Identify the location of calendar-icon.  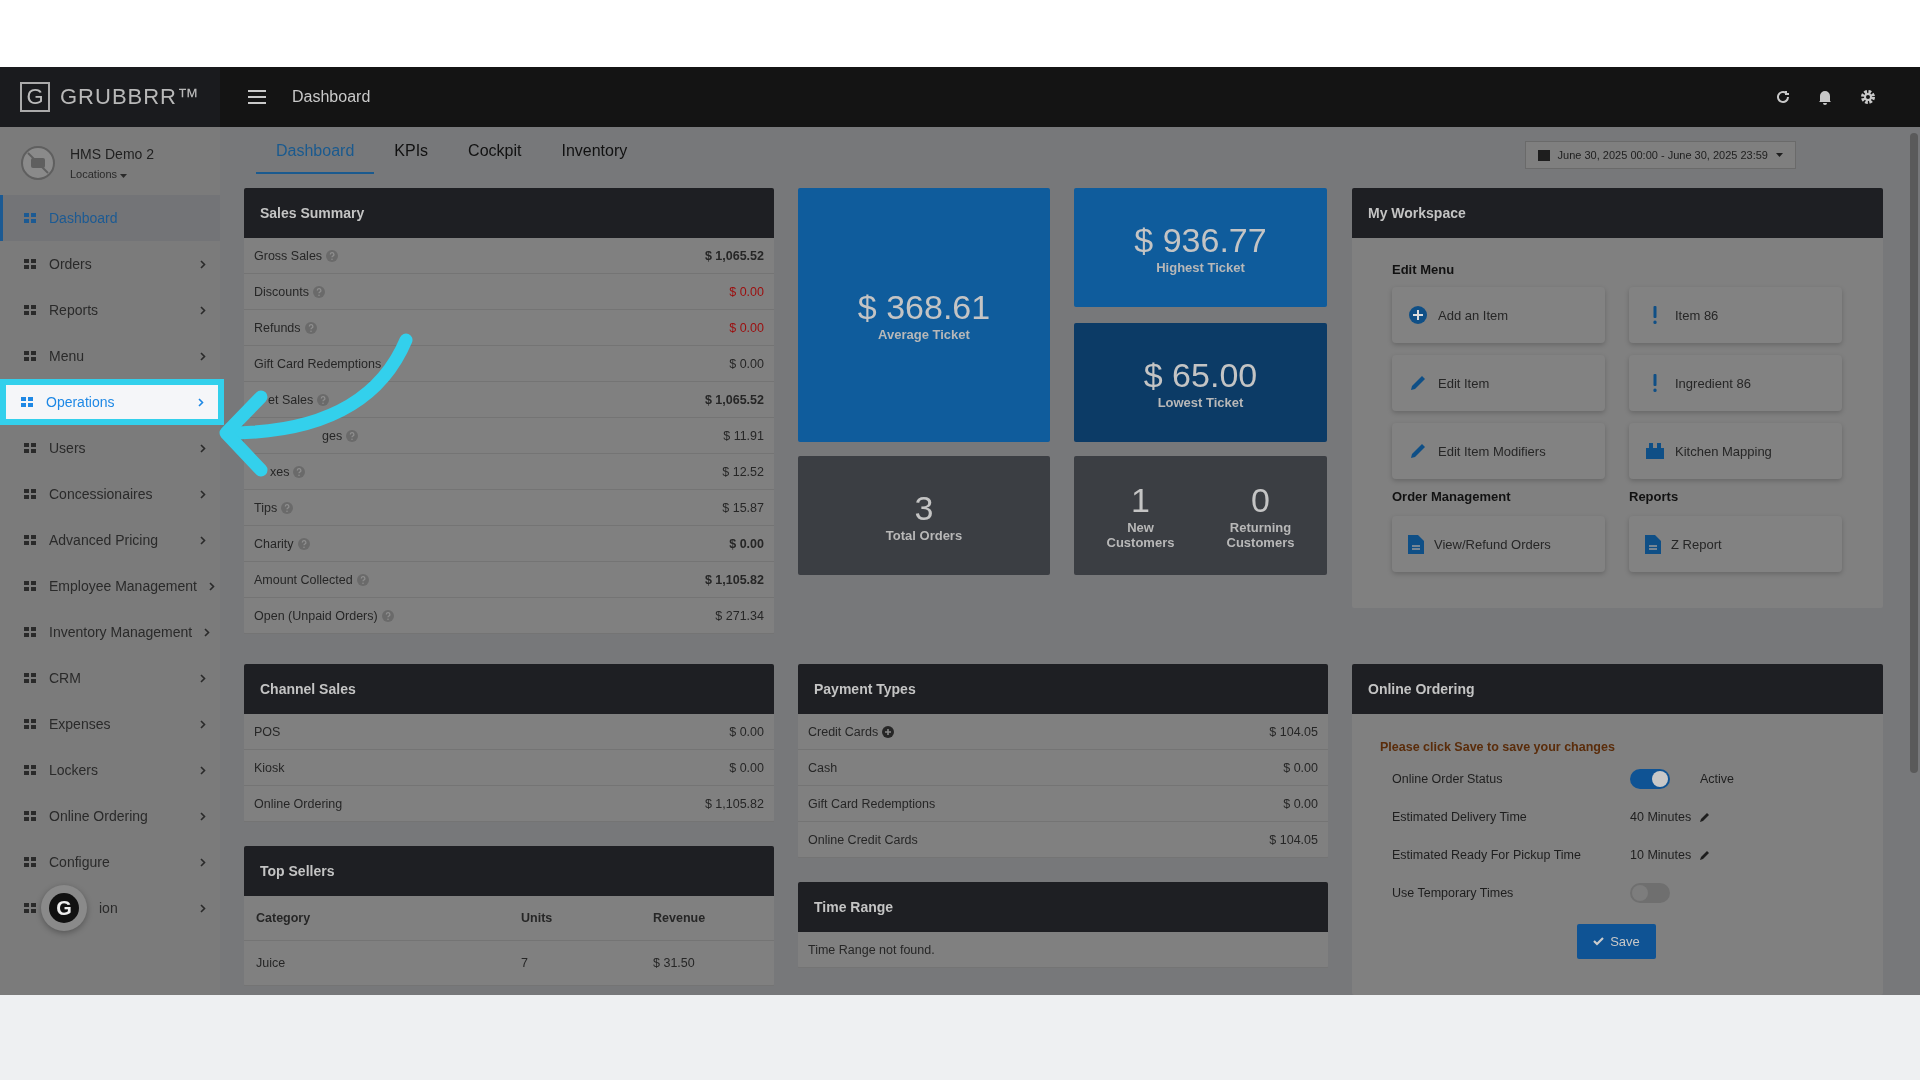
(1543, 154).